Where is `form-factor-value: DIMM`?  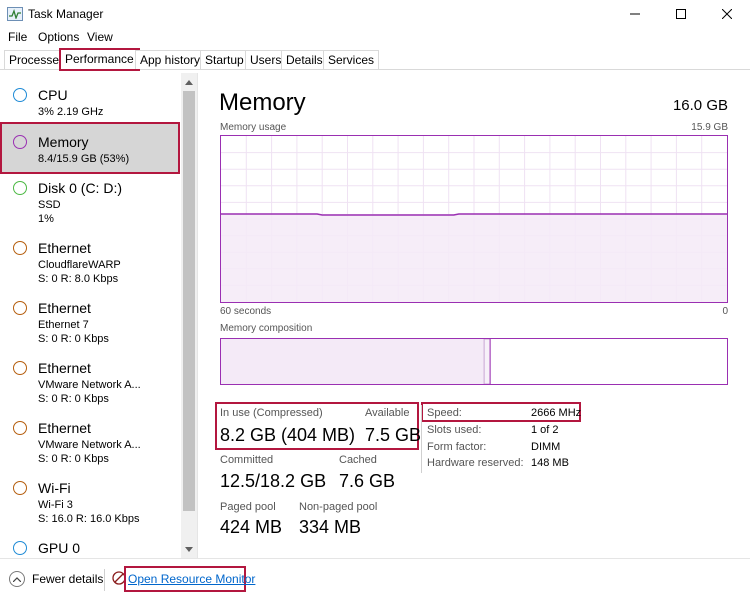 form-factor-value: DIMM is located at coordinates (546, 447).